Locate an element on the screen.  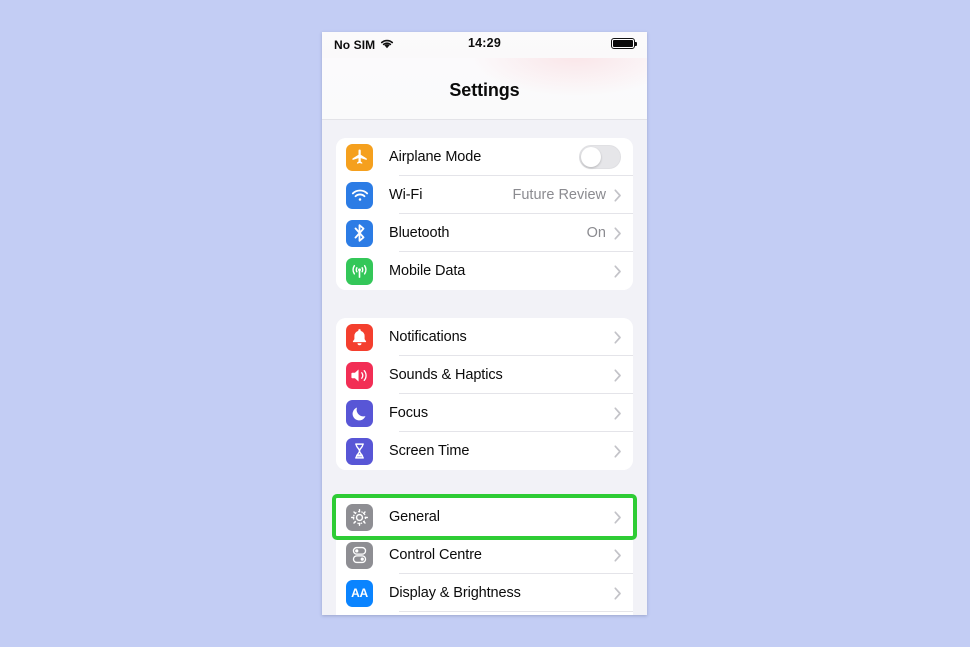
settings-row-sounds-haptics: Sounds & Haptics is located at coordinates (484, 375).